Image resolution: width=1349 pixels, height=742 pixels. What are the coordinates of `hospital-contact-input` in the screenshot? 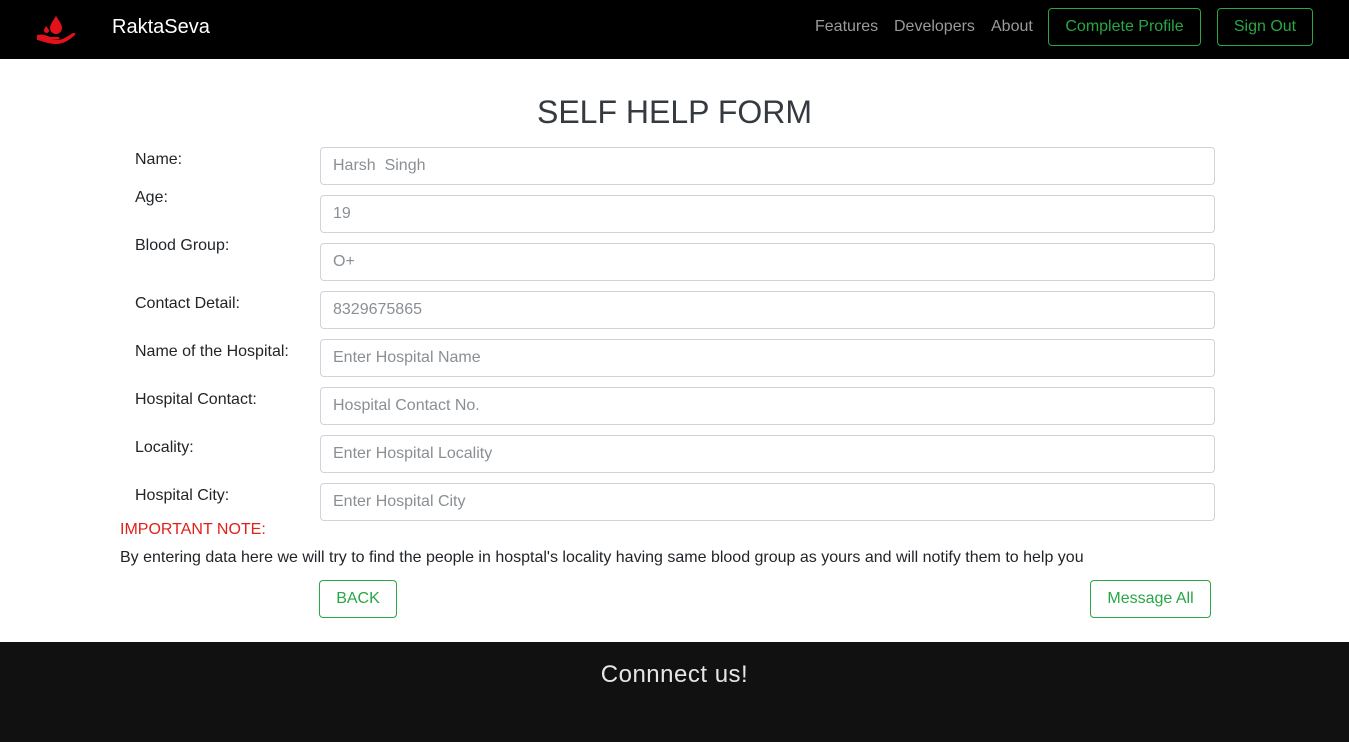 It's located at (767, 406).